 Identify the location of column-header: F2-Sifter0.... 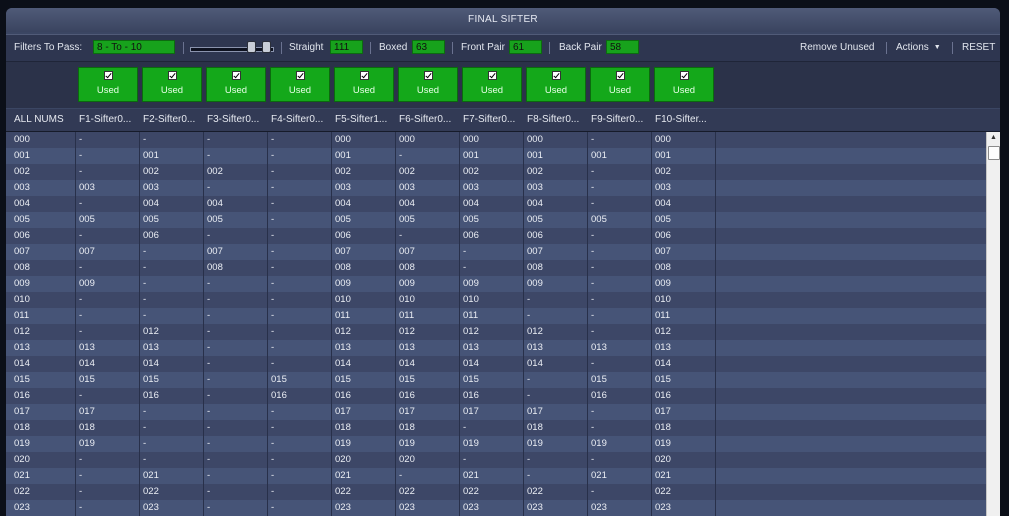
(173, 120).